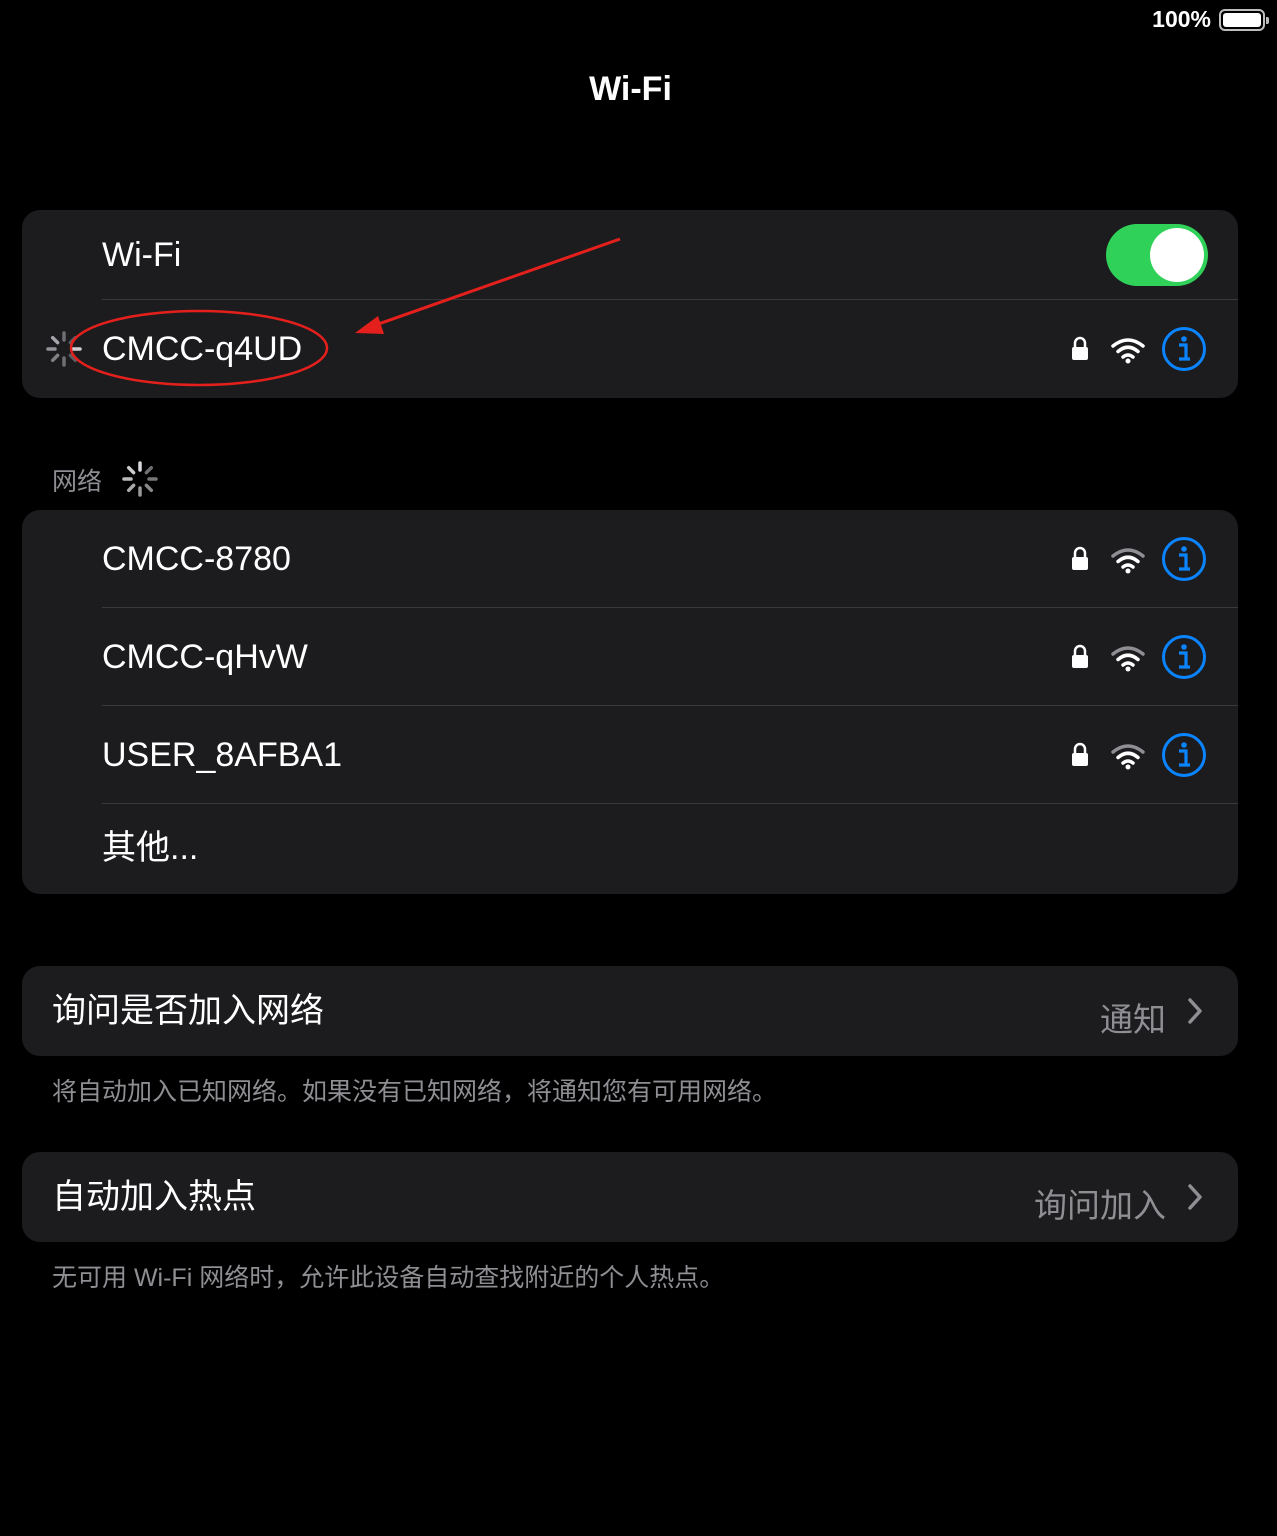 The image size is (1277, 1536). What do you see at coordinates (1181, 19) in the screenshot?
I see `battery-percentage: 100%` at bounding box center [1181, 19].